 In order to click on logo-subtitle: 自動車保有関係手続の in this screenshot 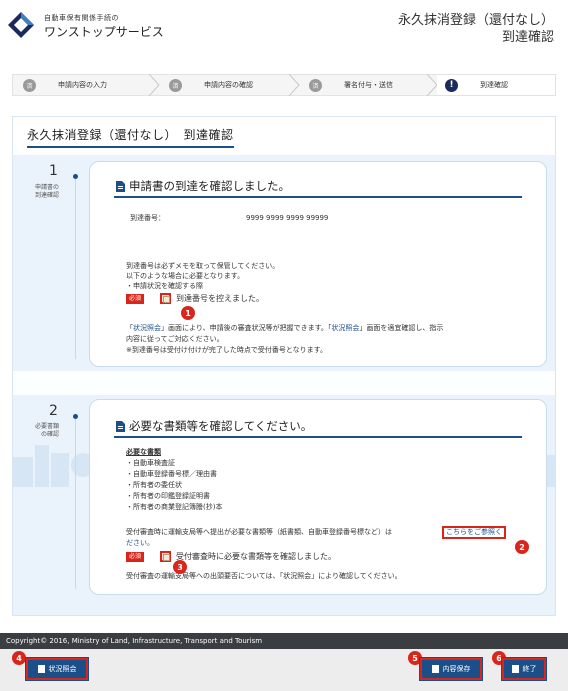, I will do `click(81, 18)`.